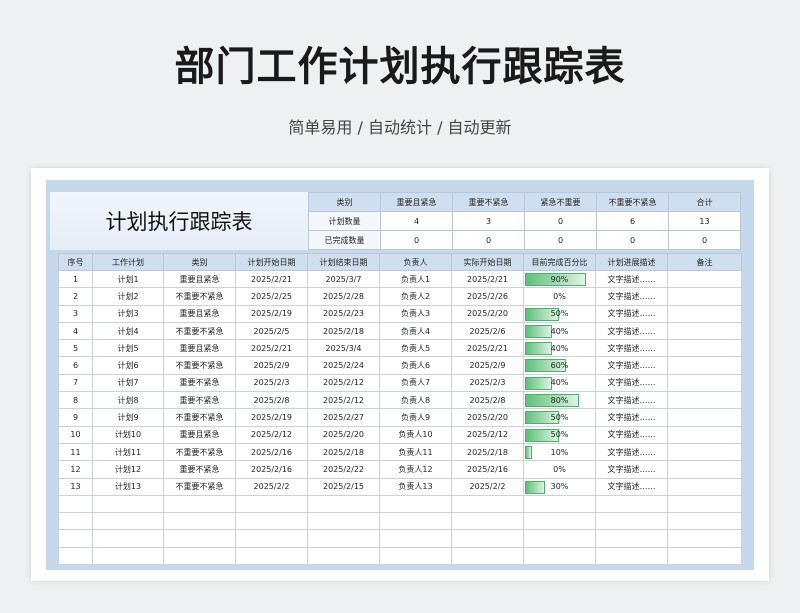 This screenshot has width=800, height=613. I want to click on summary-cell: 6, so click(632, 221).